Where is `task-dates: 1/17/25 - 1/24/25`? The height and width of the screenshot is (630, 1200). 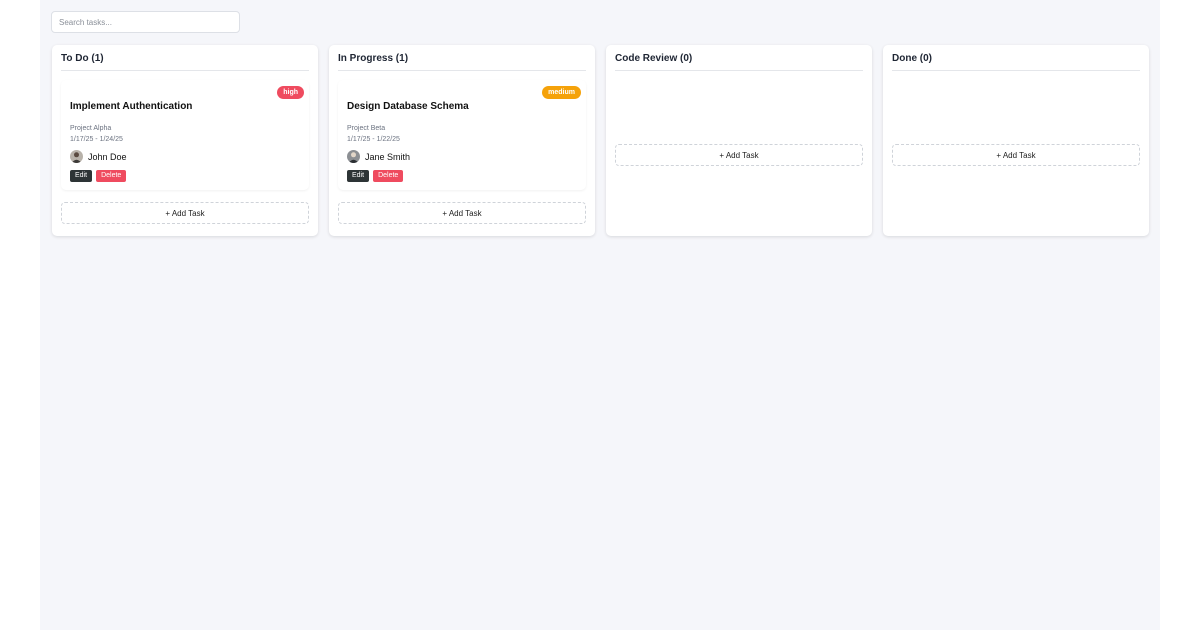 task-dates: 1/17/25 - 1/24/25 is located at coordinates (96, 139).